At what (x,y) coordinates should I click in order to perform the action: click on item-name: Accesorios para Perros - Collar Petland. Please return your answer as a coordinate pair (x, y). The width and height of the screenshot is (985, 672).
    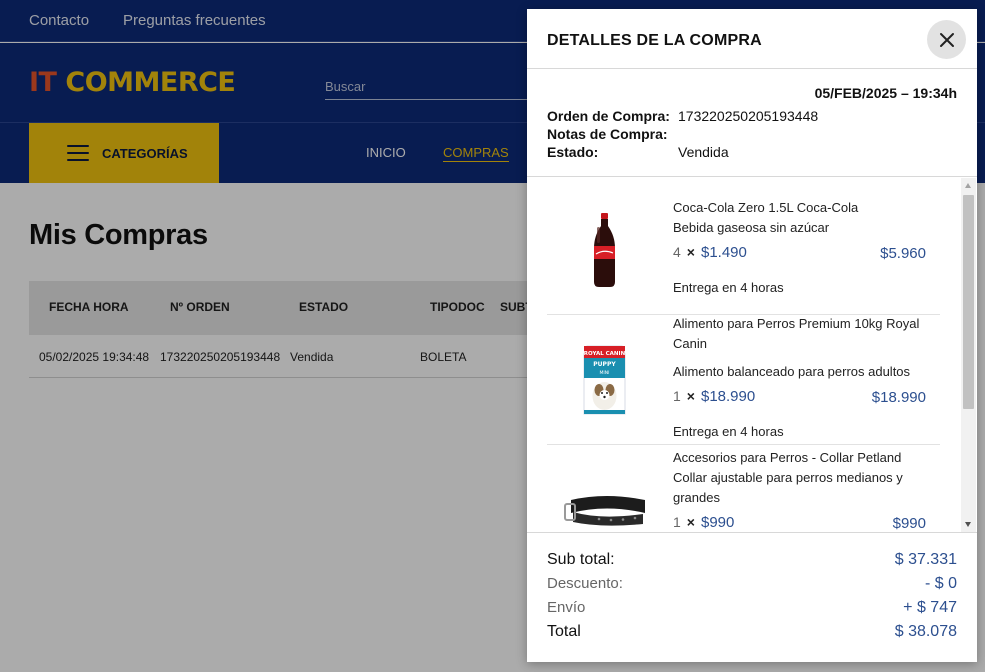
    Looking at the image, I should click on (787, 457).